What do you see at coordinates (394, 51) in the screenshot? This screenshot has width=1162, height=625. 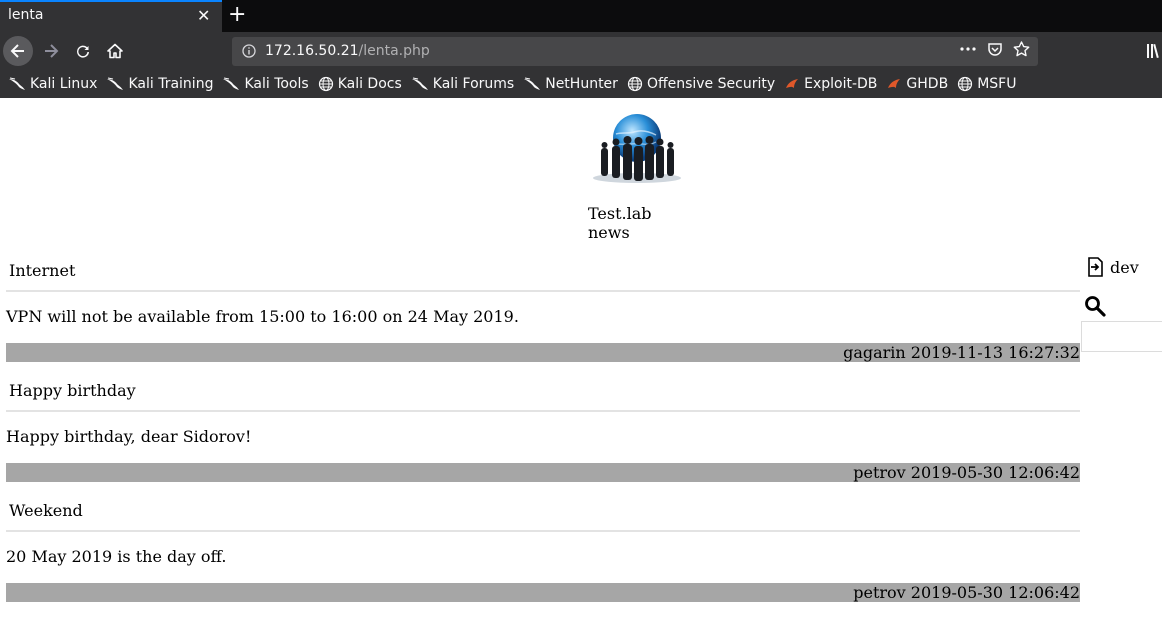 I see `url-path: /lenta.php` at bounding box center [394, 51].